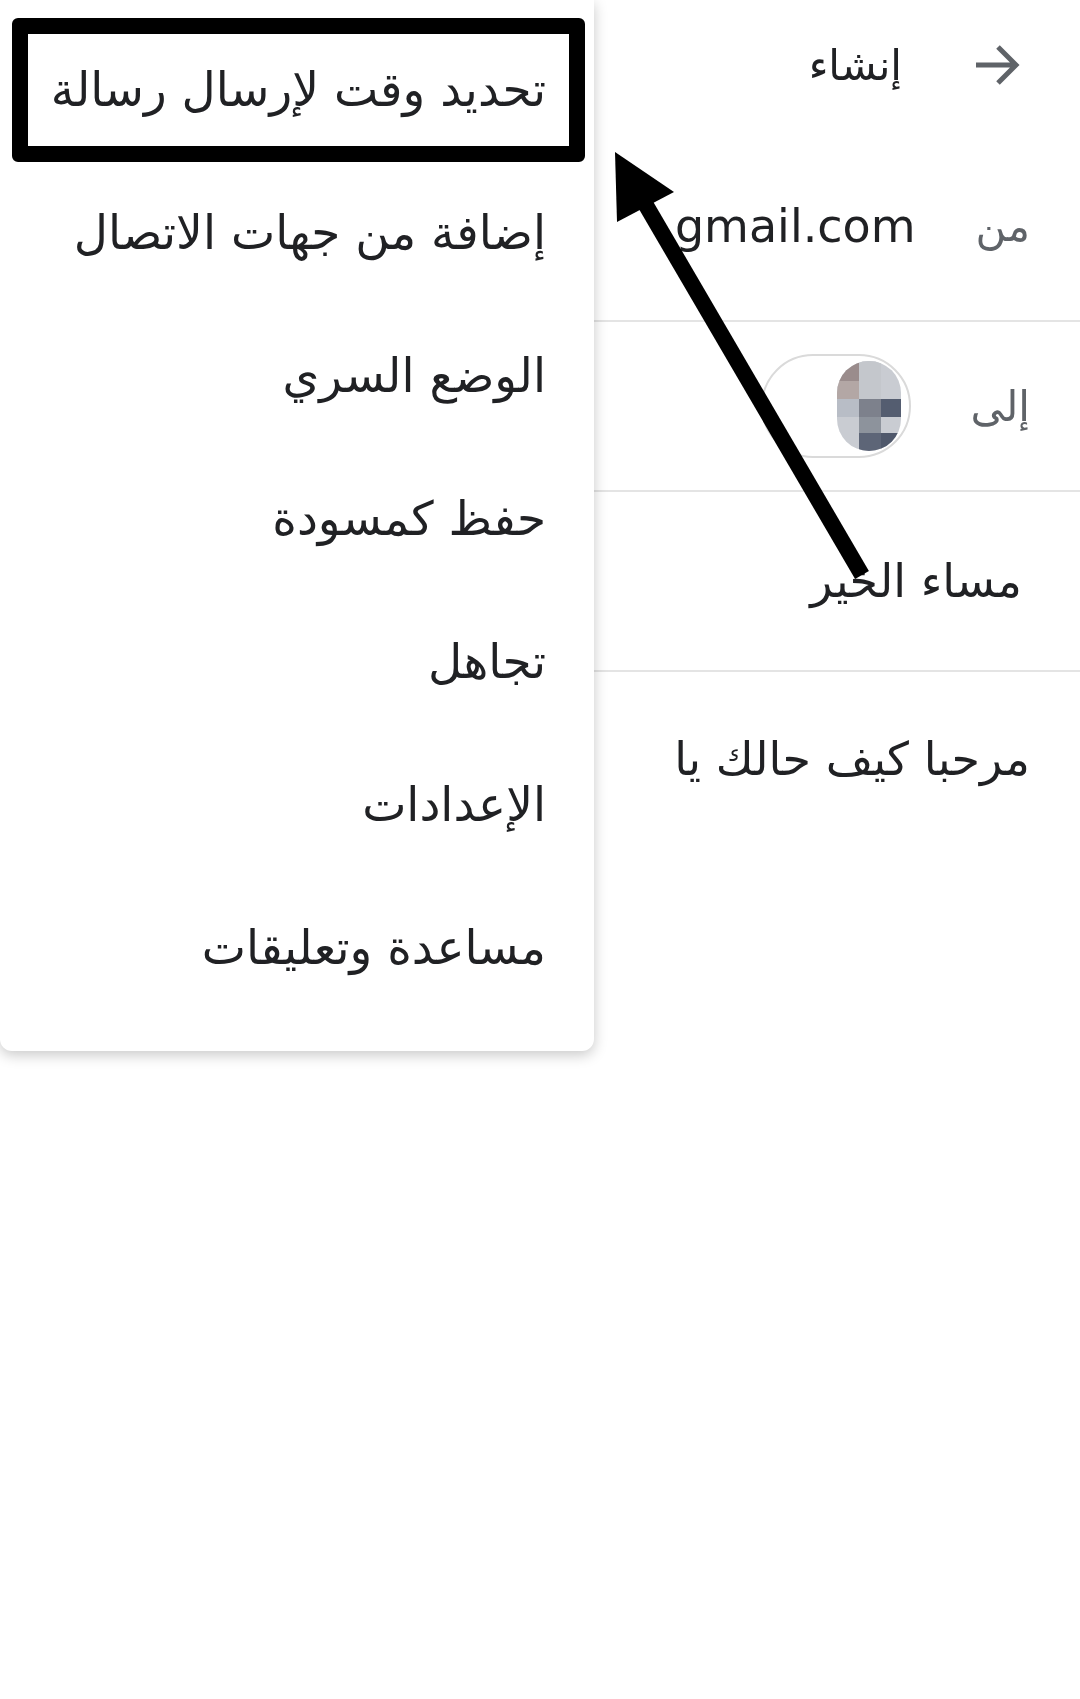 This screenshot has width=1080, height=1699. Describe the element at coordinates (297, 232) in the screenshot. I see `menu-item: إضافة من جهات الاتصال` at that location.